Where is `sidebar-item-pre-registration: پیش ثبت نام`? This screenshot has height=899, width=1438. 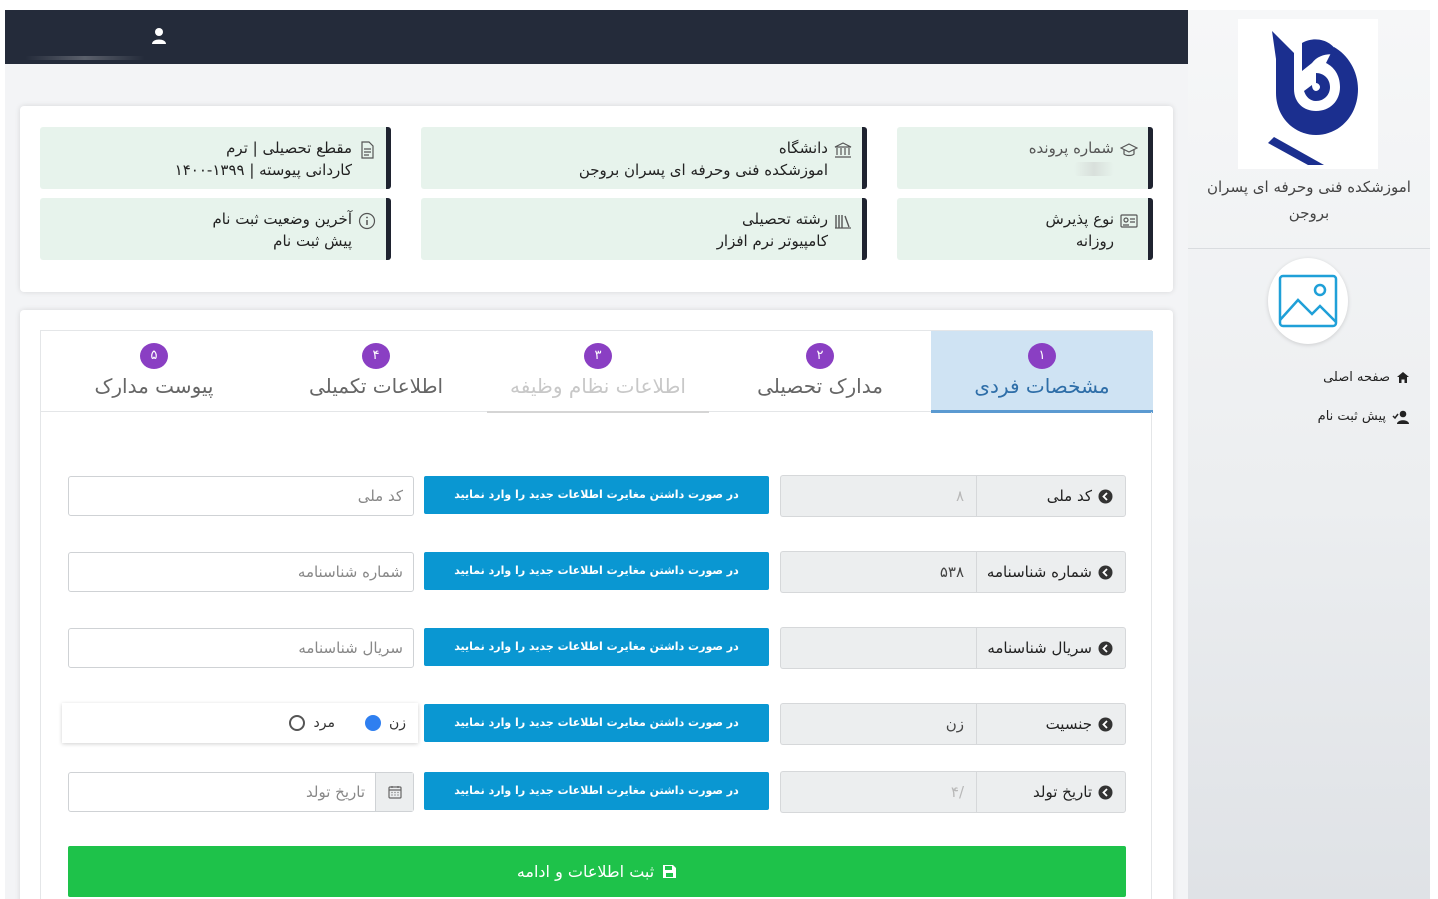 sidebar-item-pre-registration: پیش ثبت نام is located at coordinates (1364, 416).